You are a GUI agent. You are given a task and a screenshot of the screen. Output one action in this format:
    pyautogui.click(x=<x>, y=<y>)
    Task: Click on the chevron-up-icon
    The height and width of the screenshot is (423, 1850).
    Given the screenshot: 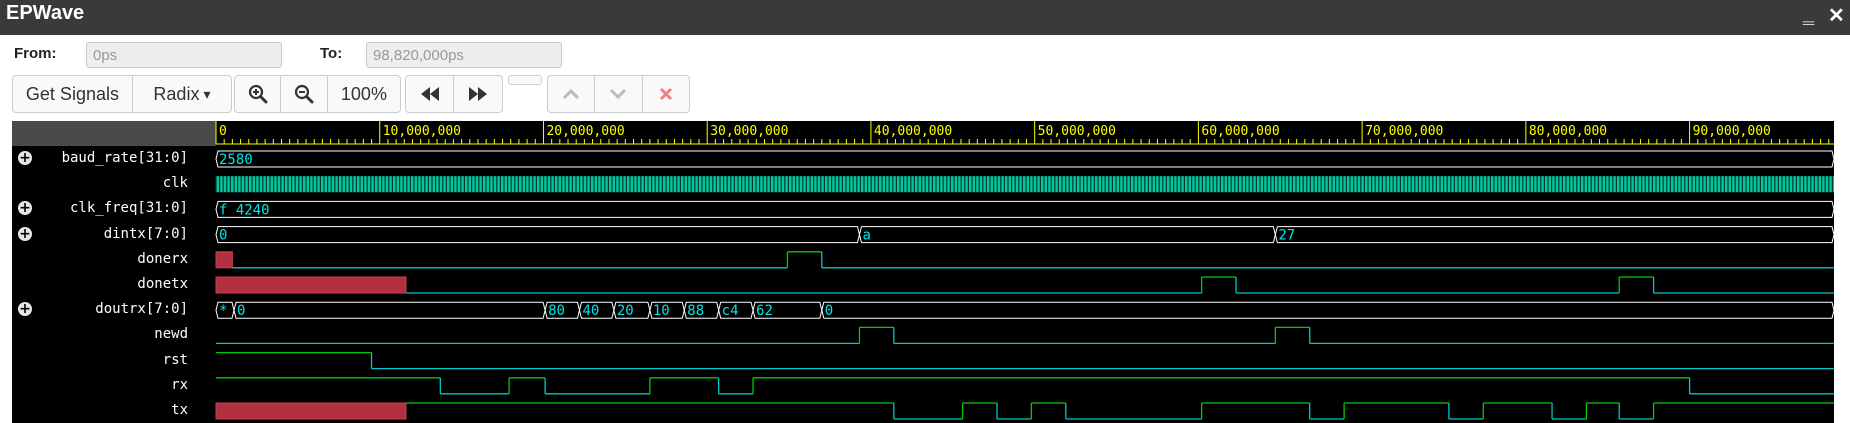 What is the action you would take?
    pyautogui.click(x=571, y=94)
    